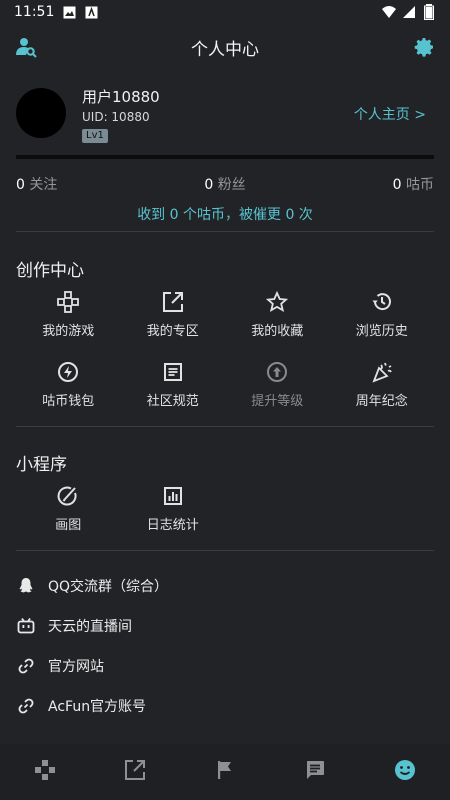 This screenshot has width=450, height=800. I want to click on link-acfun-account-label: AcFun官方账号, so click(97, 707).